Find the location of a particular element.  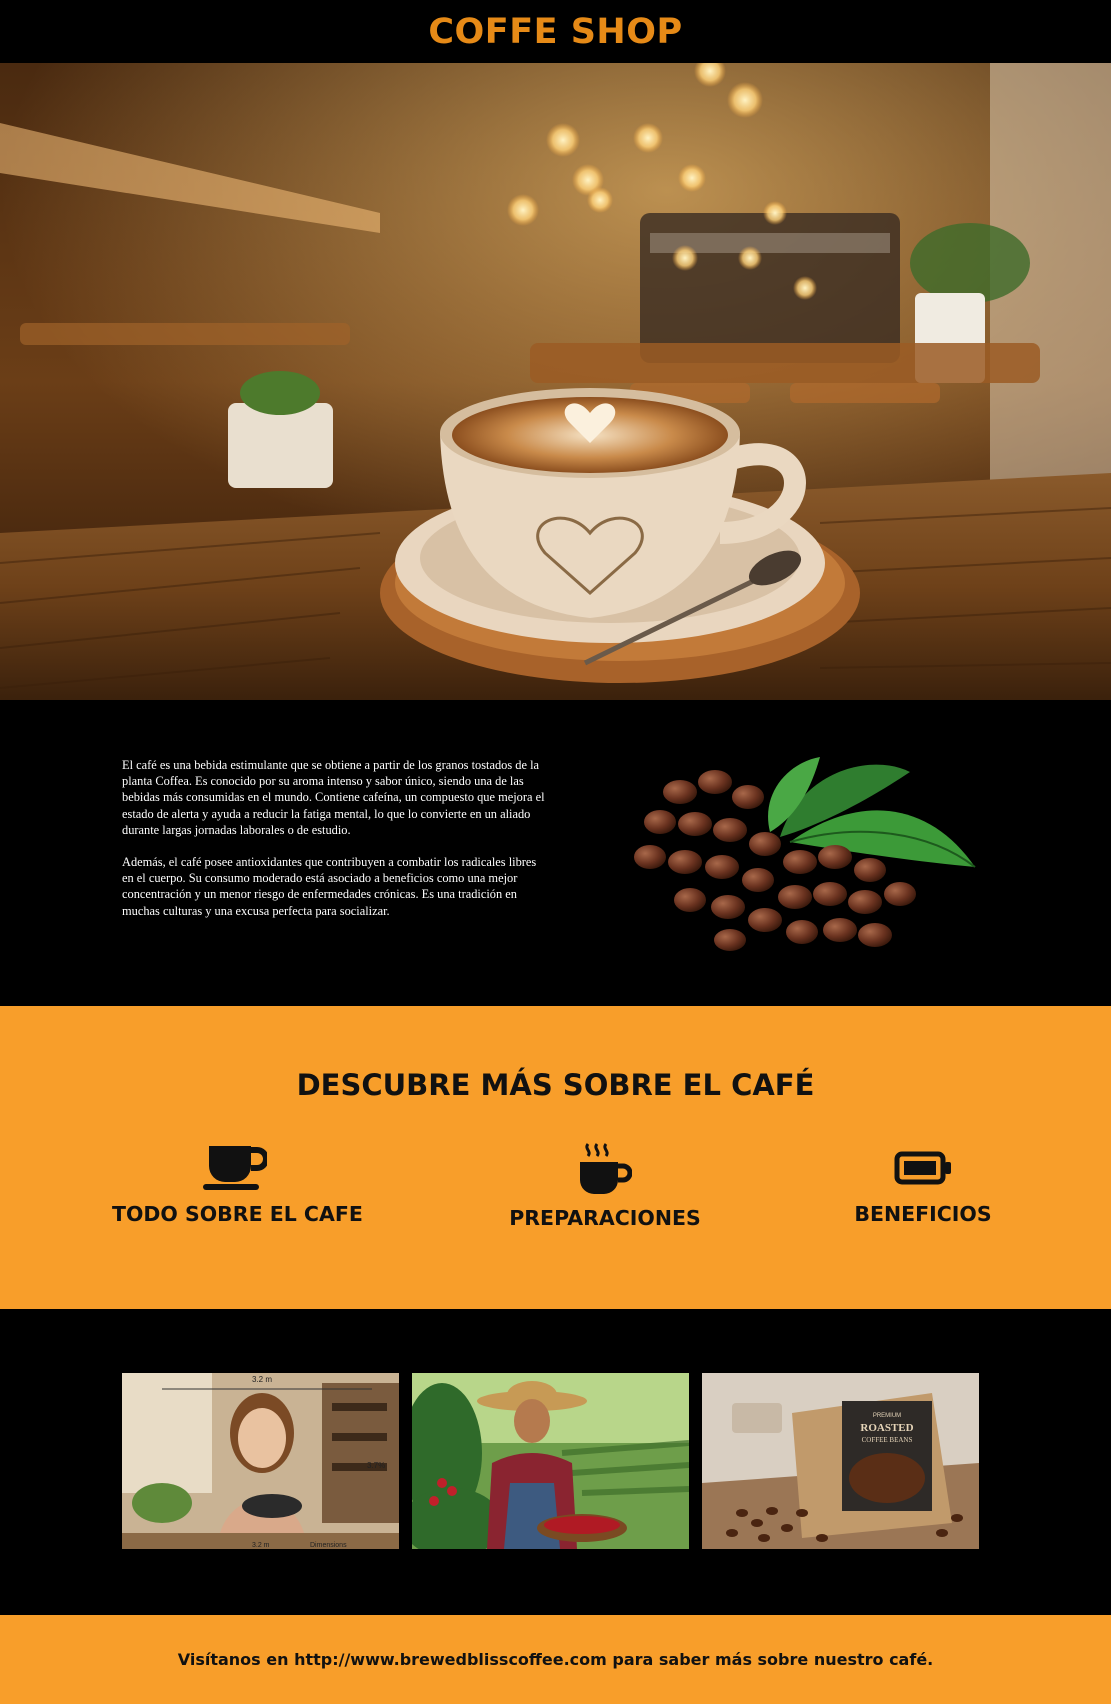

feature-label: TODO SOBRE EL CAFE is located at coordinates (237, 1214).